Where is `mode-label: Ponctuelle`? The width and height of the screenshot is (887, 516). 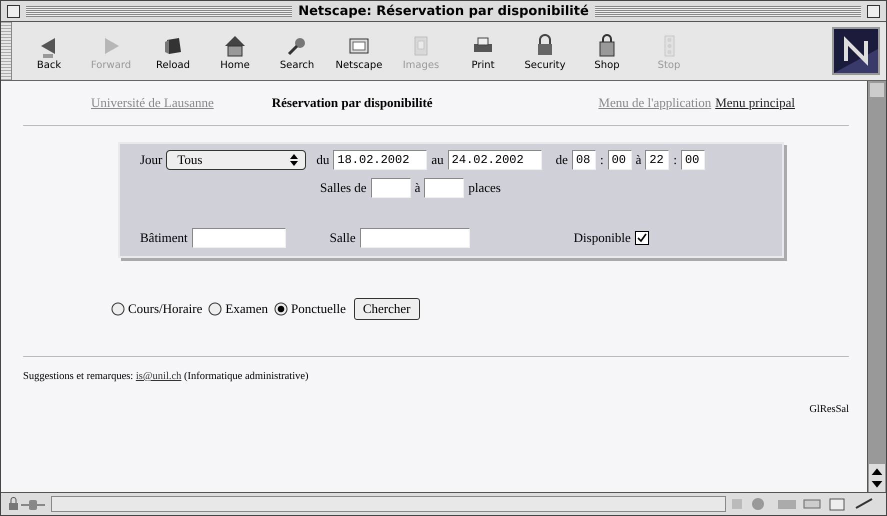
mode-label: Ponctuelle is located at coordinates (318, 309).